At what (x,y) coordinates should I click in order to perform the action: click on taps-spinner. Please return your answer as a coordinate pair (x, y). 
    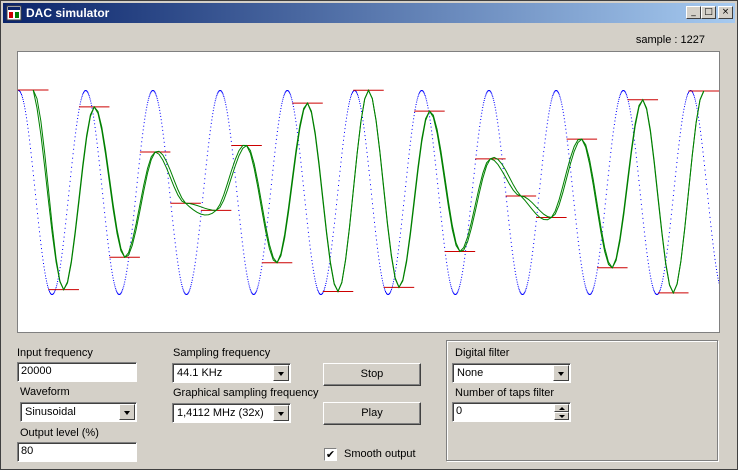
    Looking at the image, I should click on (561, 412).